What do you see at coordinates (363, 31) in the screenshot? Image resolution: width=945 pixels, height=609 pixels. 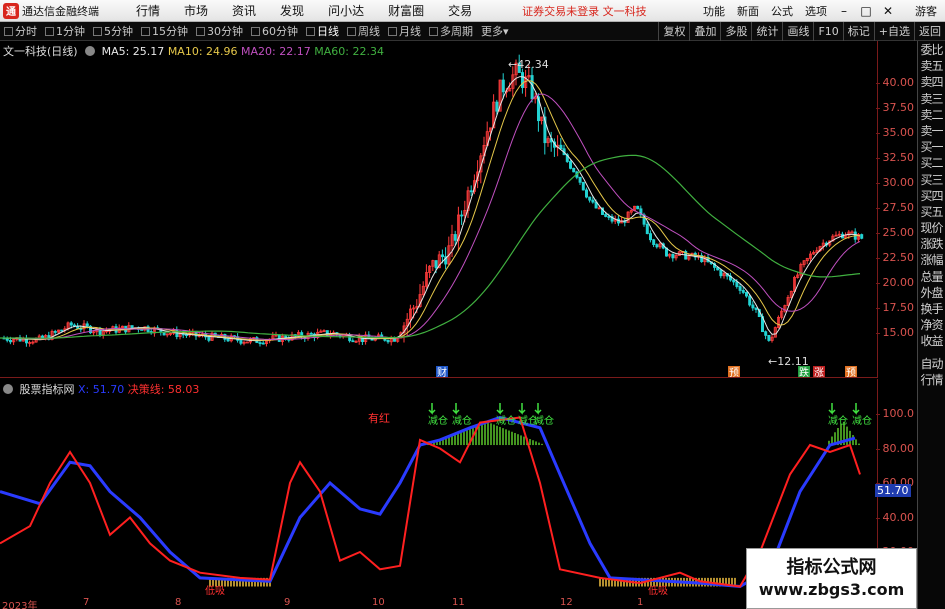 I see `period-weekly: 周线` at bounding box center [363, 31].